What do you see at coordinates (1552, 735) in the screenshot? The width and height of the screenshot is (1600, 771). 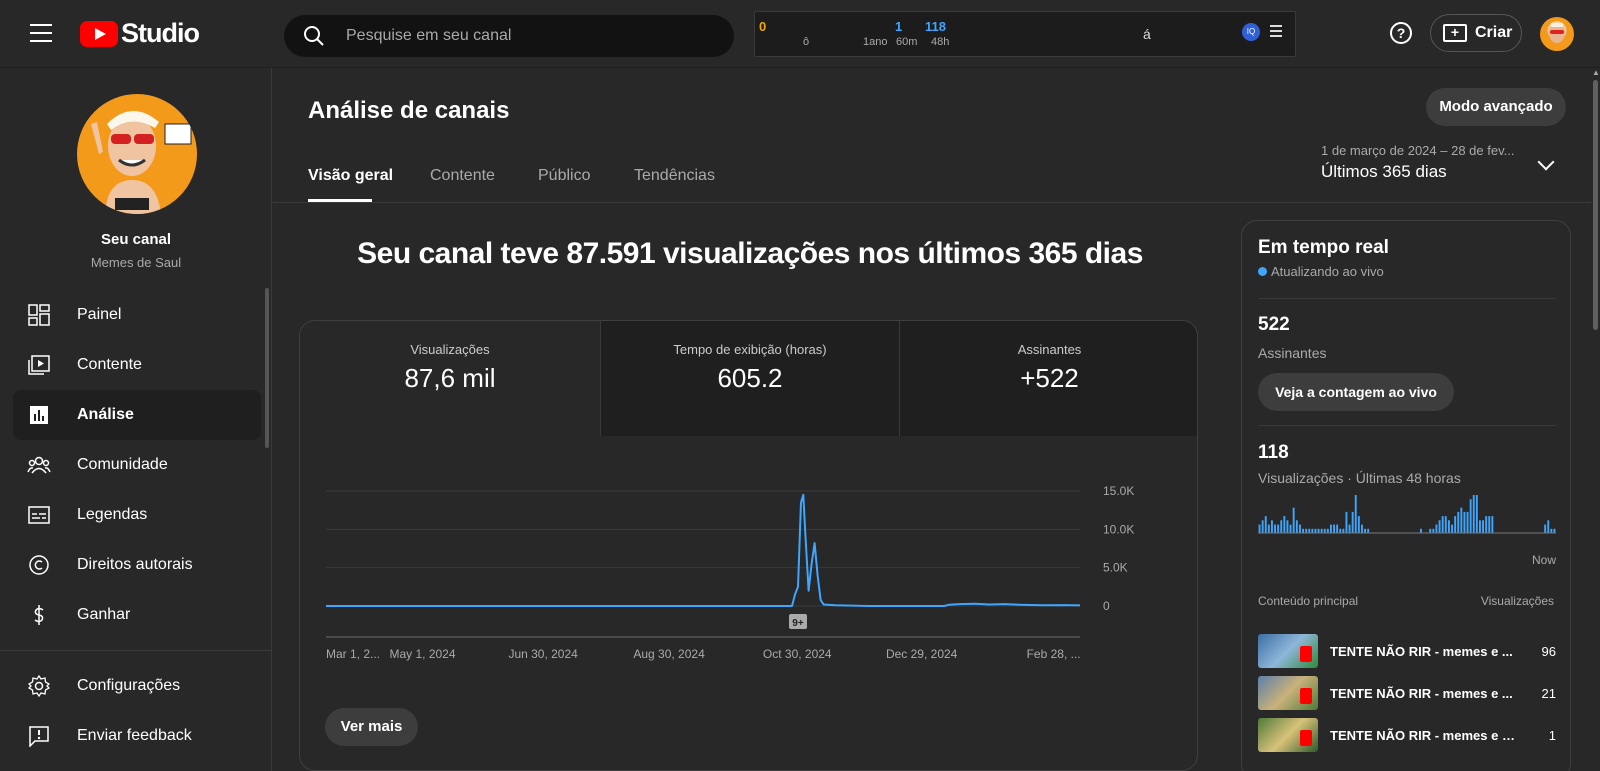 I see `video-views: 1` at bounding box center [1552, 735].